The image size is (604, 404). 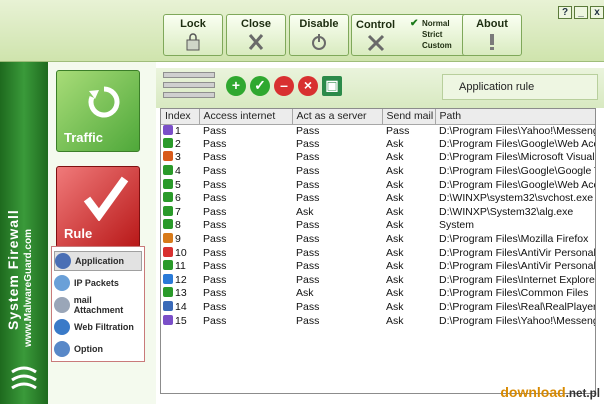 What do you see at coordinates (550, 392) in the screenshot?
I see `watermark: download.net.pl` at bounding box center [550, 392].